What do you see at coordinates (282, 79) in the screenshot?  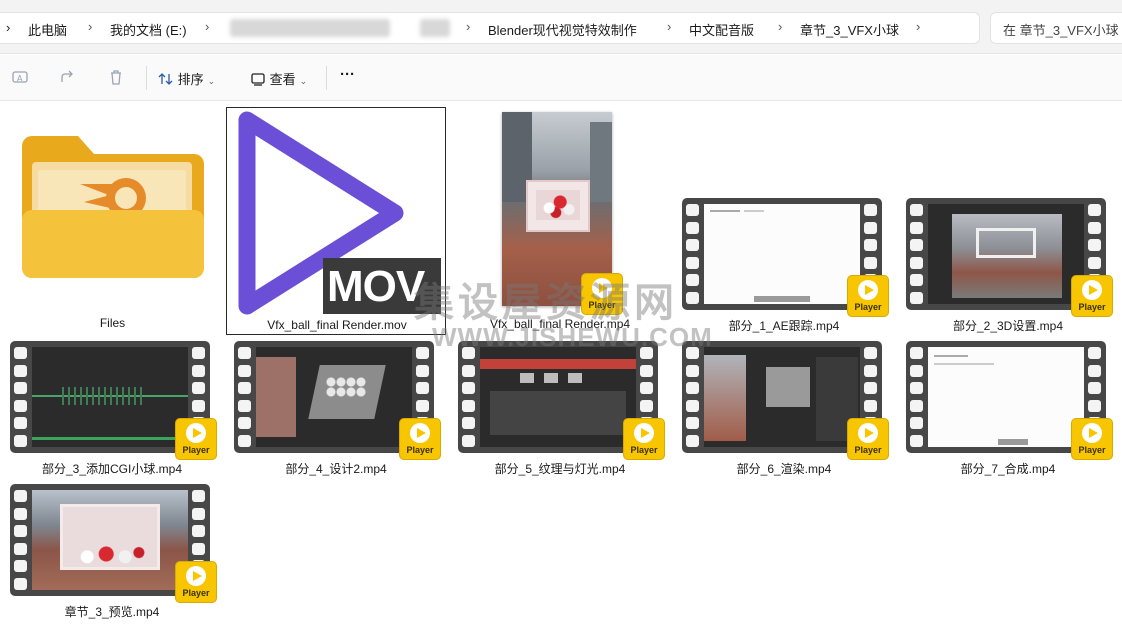 I see `view-label: 查看` at bounding box center [282, 79].